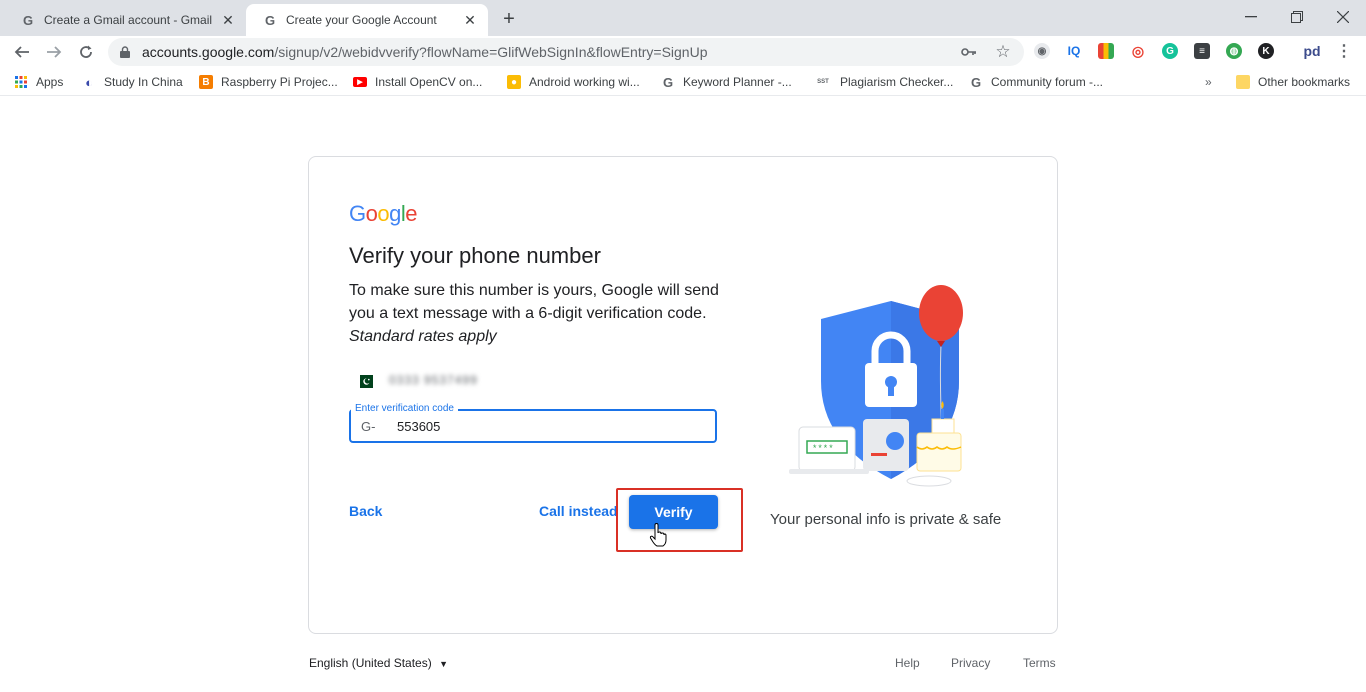  What do you see at coordinates (1243, 82) in the screenshot?
I see `folder-icon` at bounding box center [1243, 82].